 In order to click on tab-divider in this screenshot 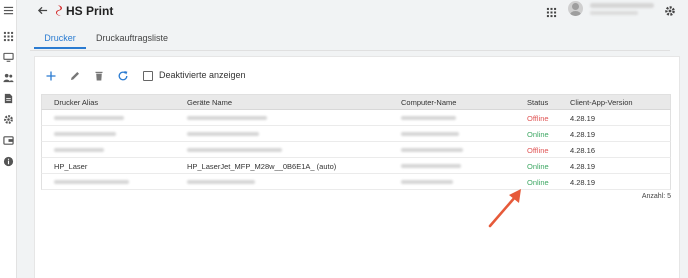, I will do `click(350, 50)`.